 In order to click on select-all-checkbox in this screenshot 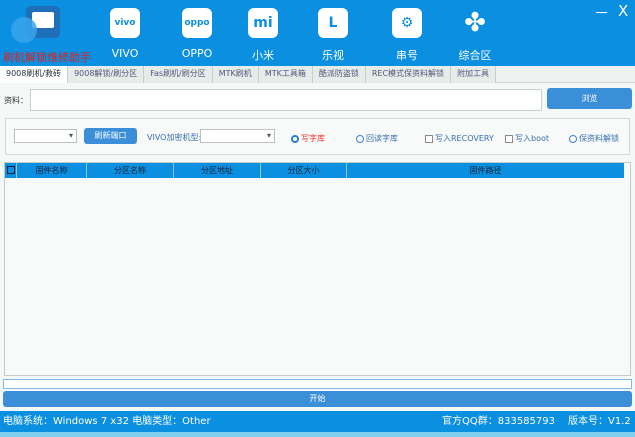, I will do `click(11, 170)`.